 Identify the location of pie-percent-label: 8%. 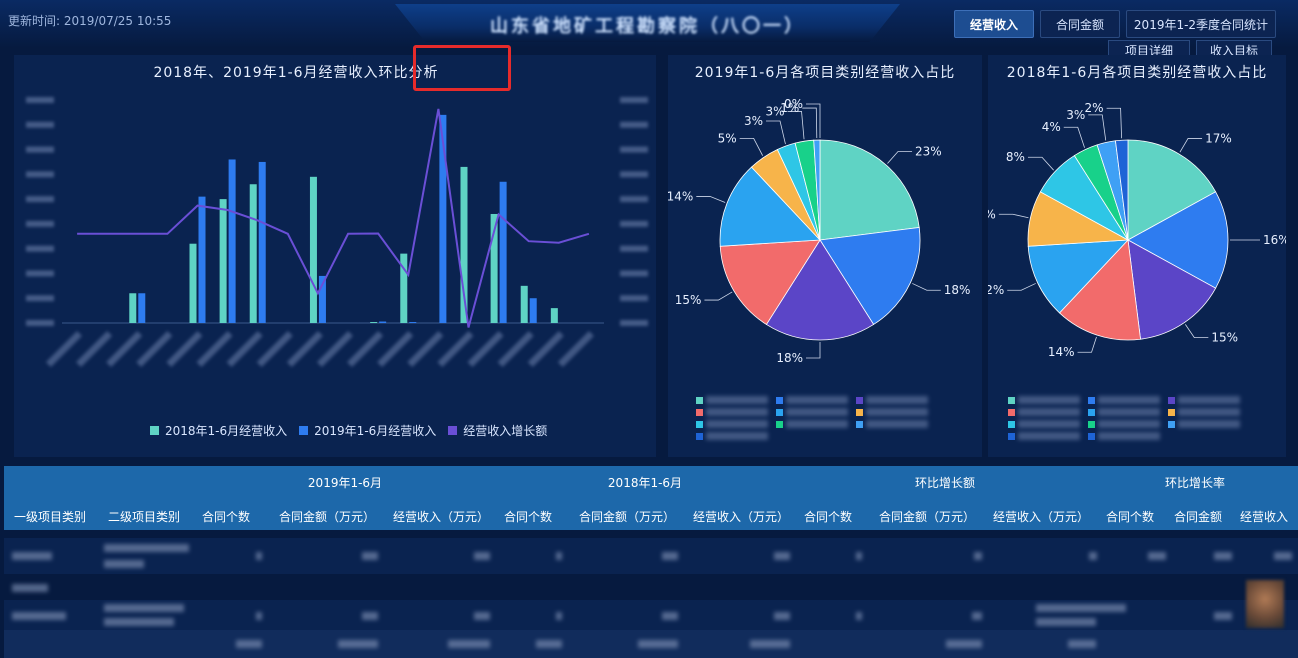
(1015, 157).